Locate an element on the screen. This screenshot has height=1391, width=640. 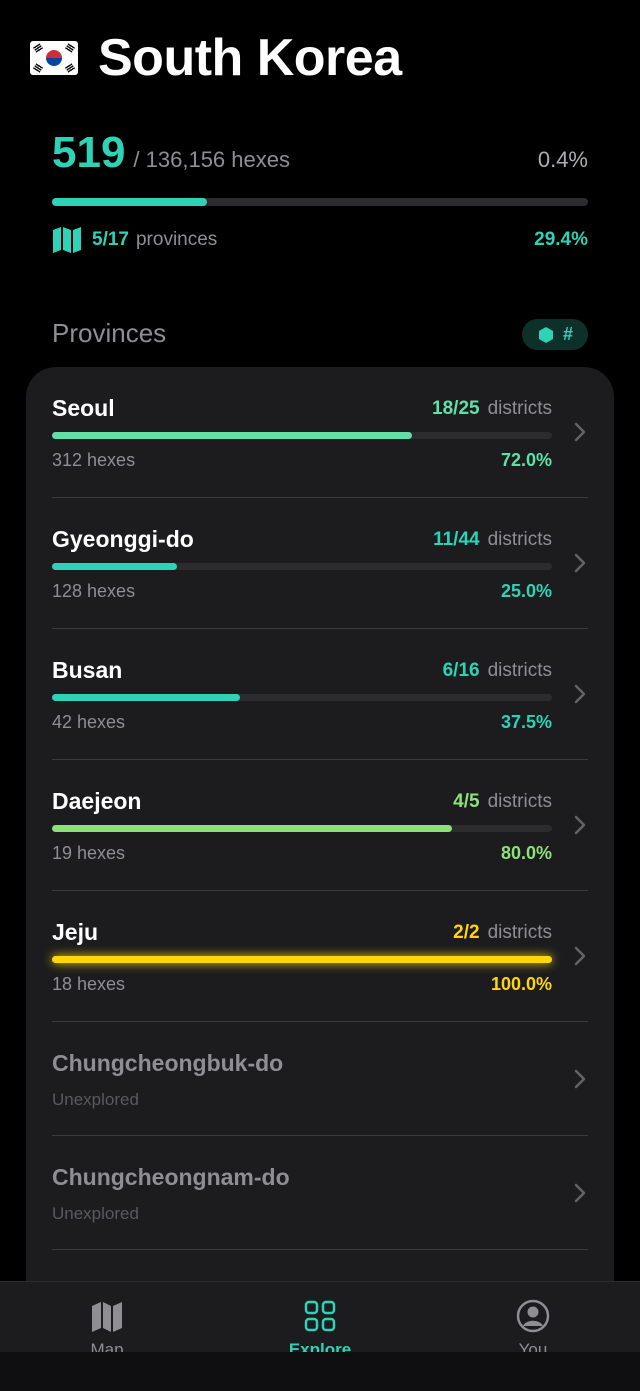
profile-icon is located at coordinates (533, 1316).